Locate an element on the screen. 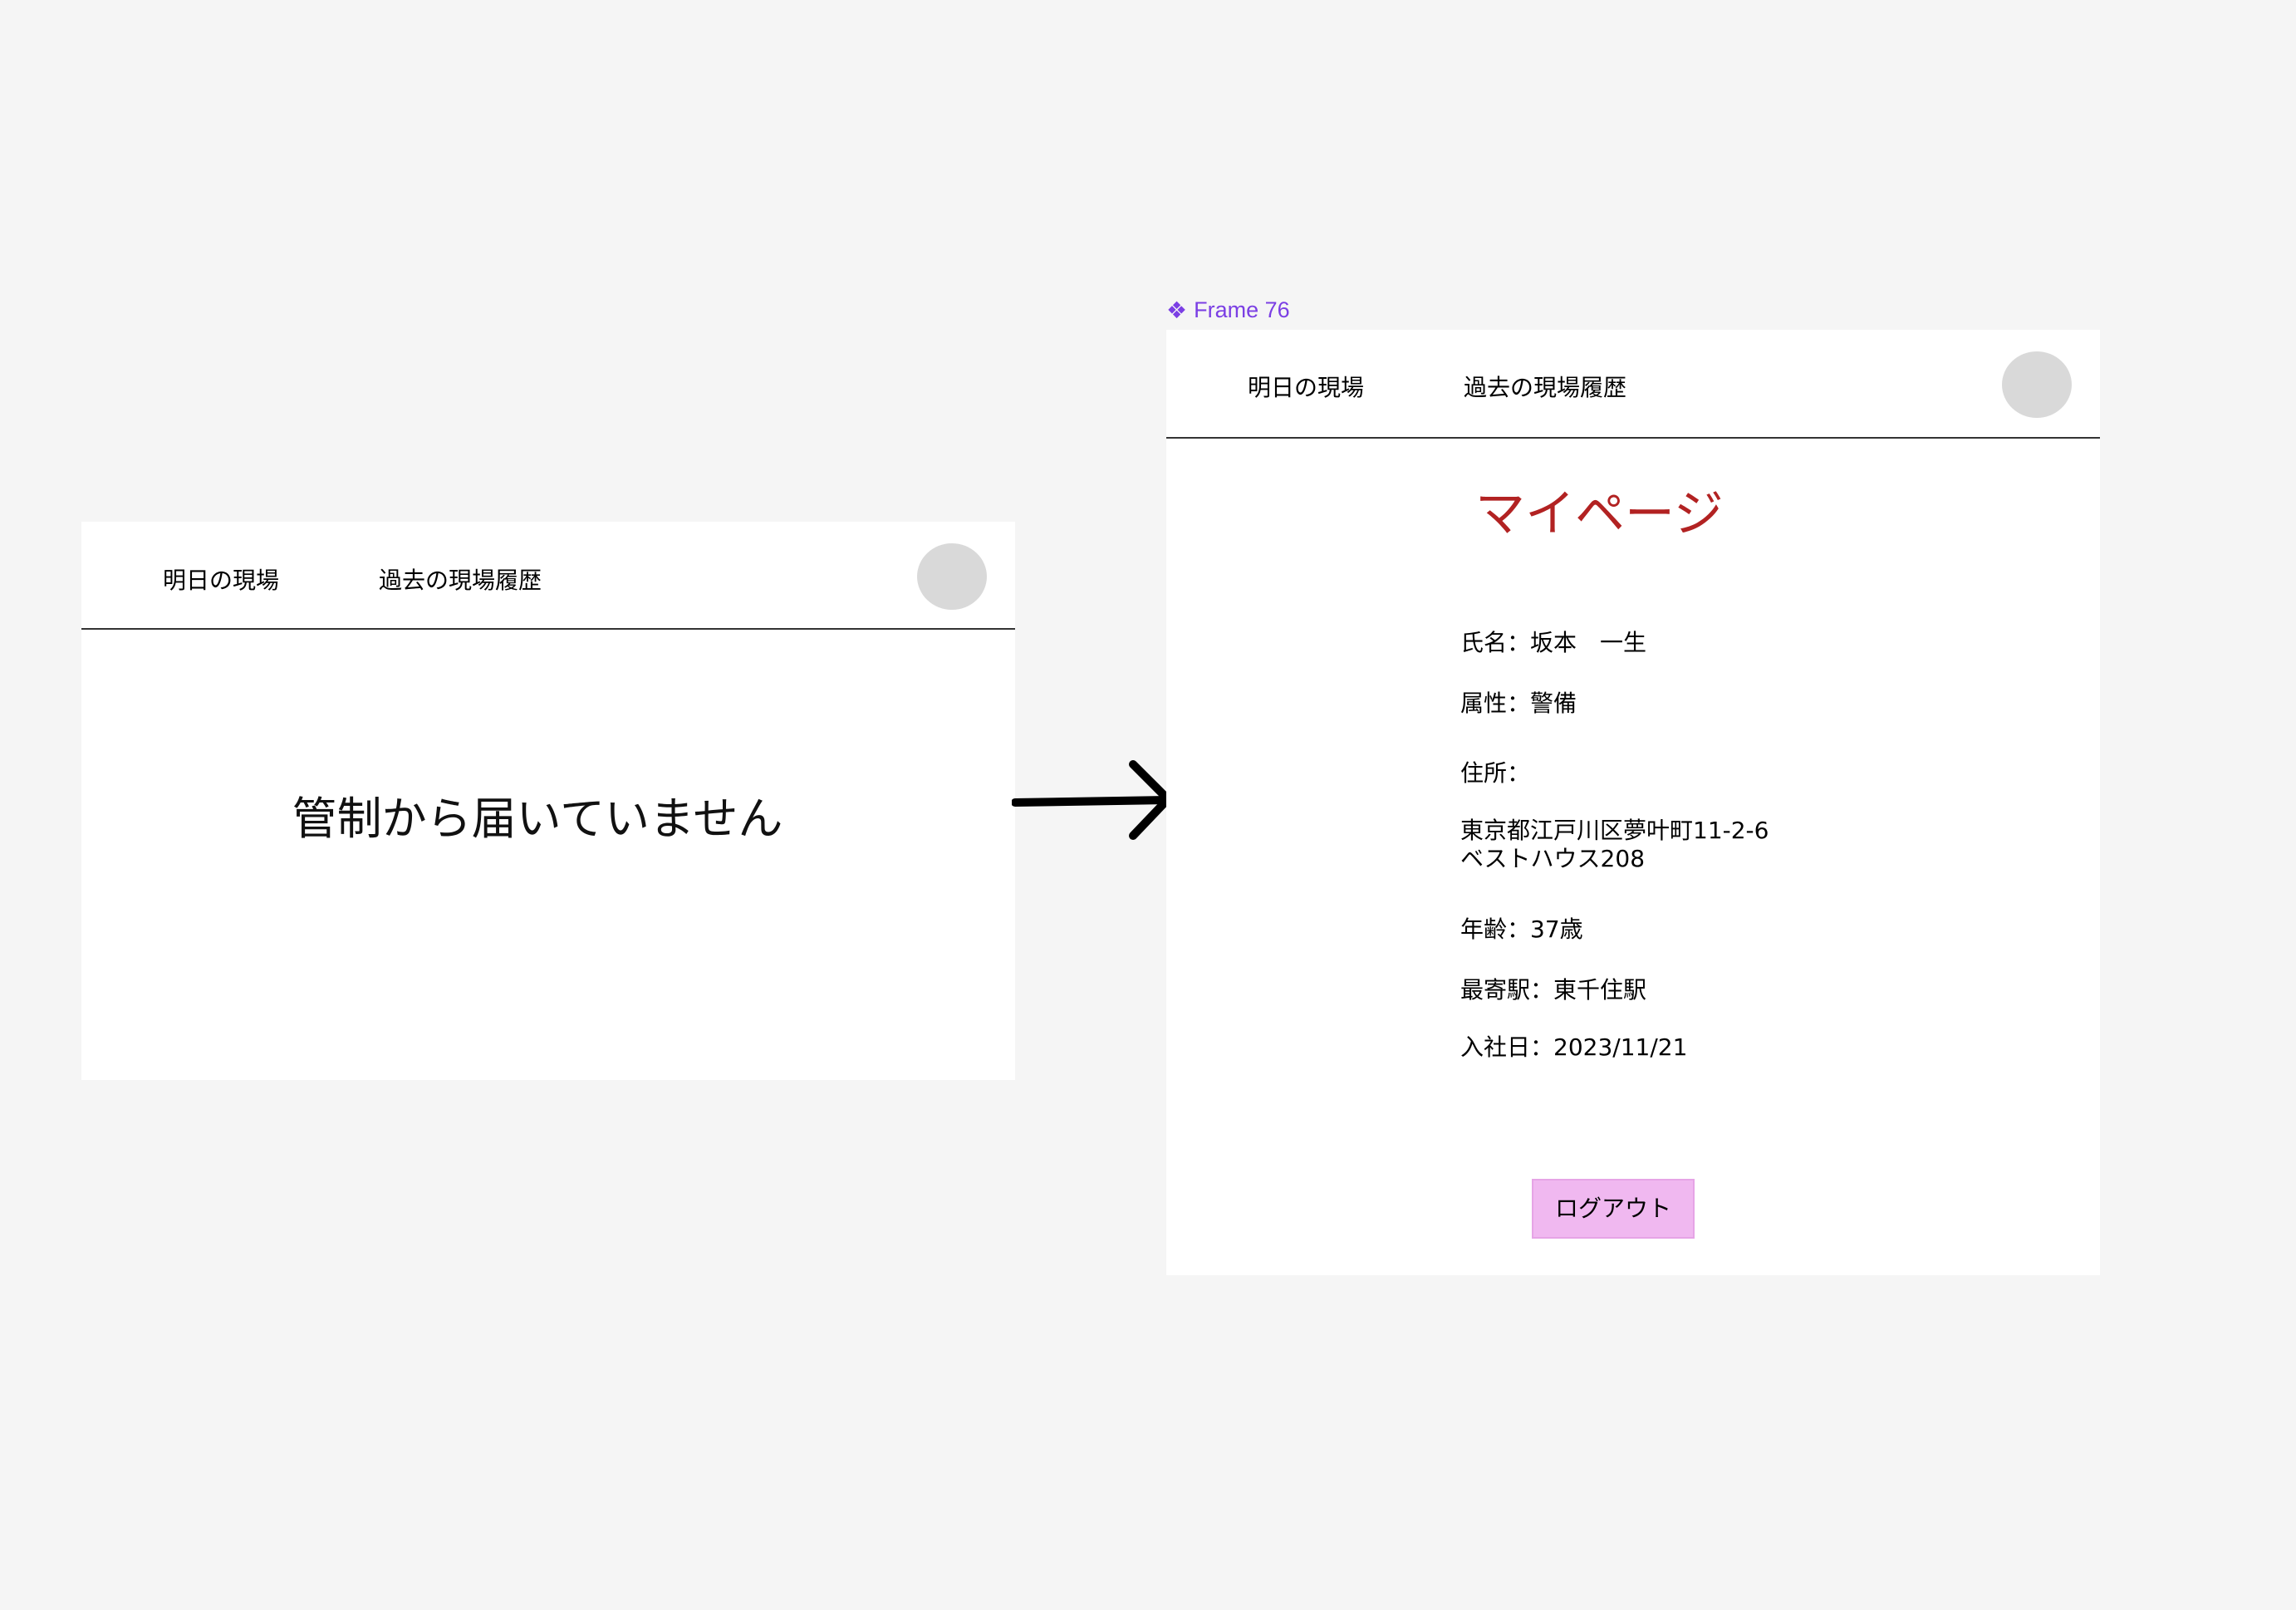 The height and width of the screenshot is (1610, 2296). no-assignment-screen: 明日の現場 過去の現場履歴 管制から届いていません is located at coordinates (548, 801).